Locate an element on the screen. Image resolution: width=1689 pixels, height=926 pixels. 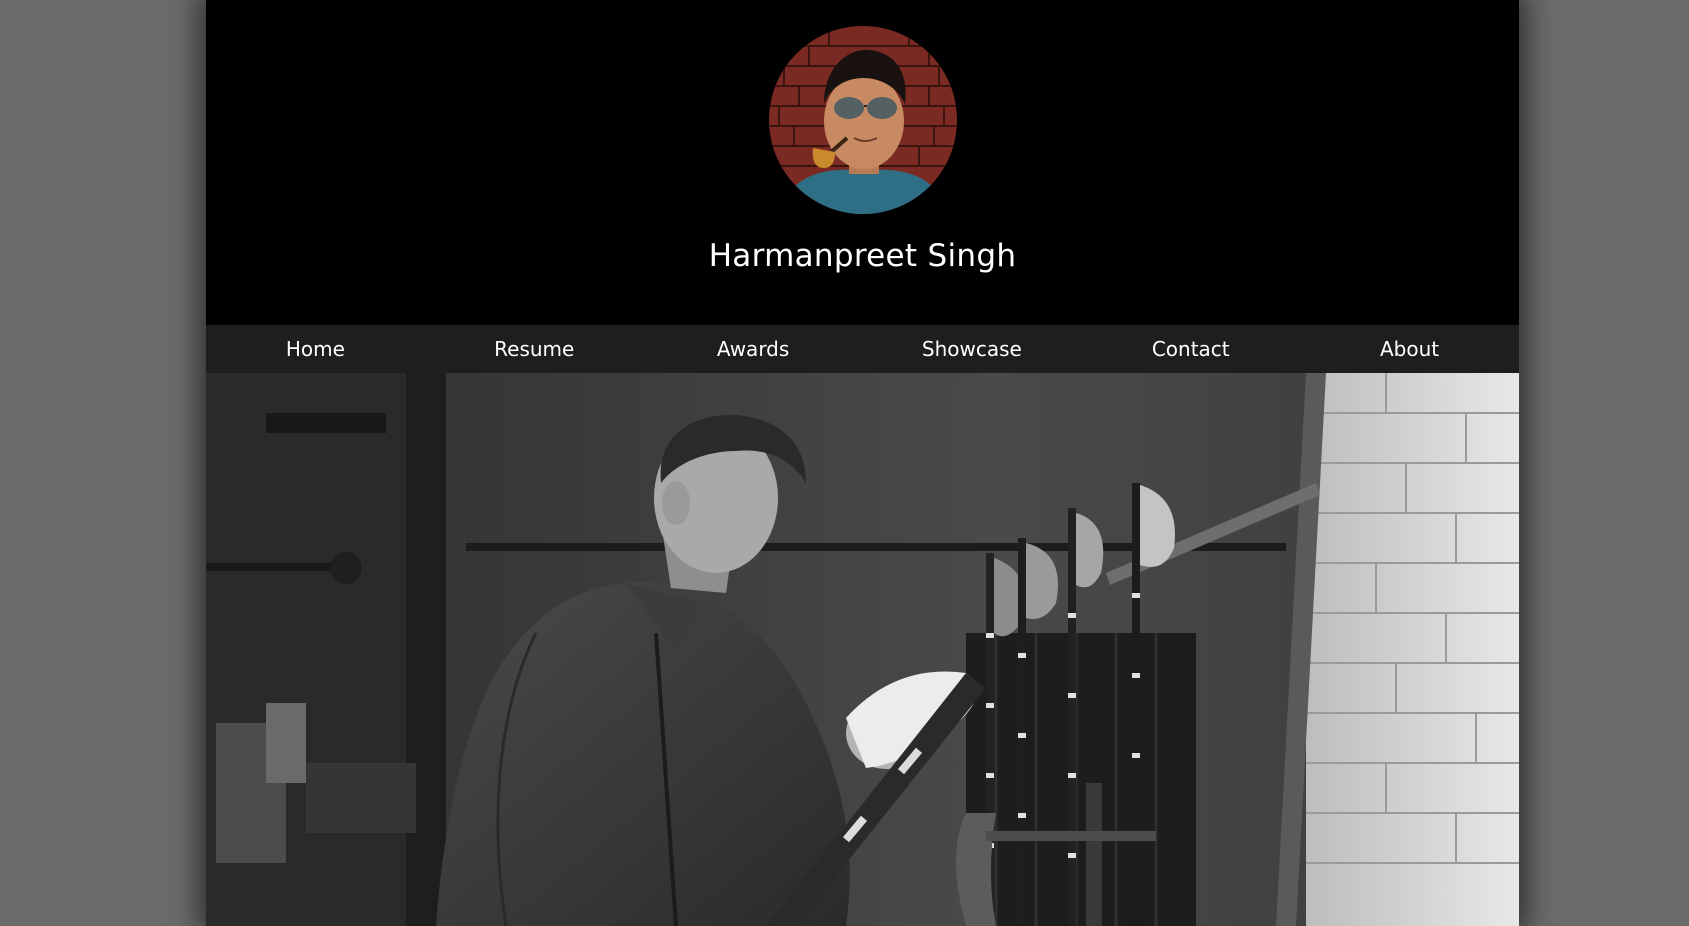
profile-name: Harmanpreet Singh is located at coordinates (862, 256).